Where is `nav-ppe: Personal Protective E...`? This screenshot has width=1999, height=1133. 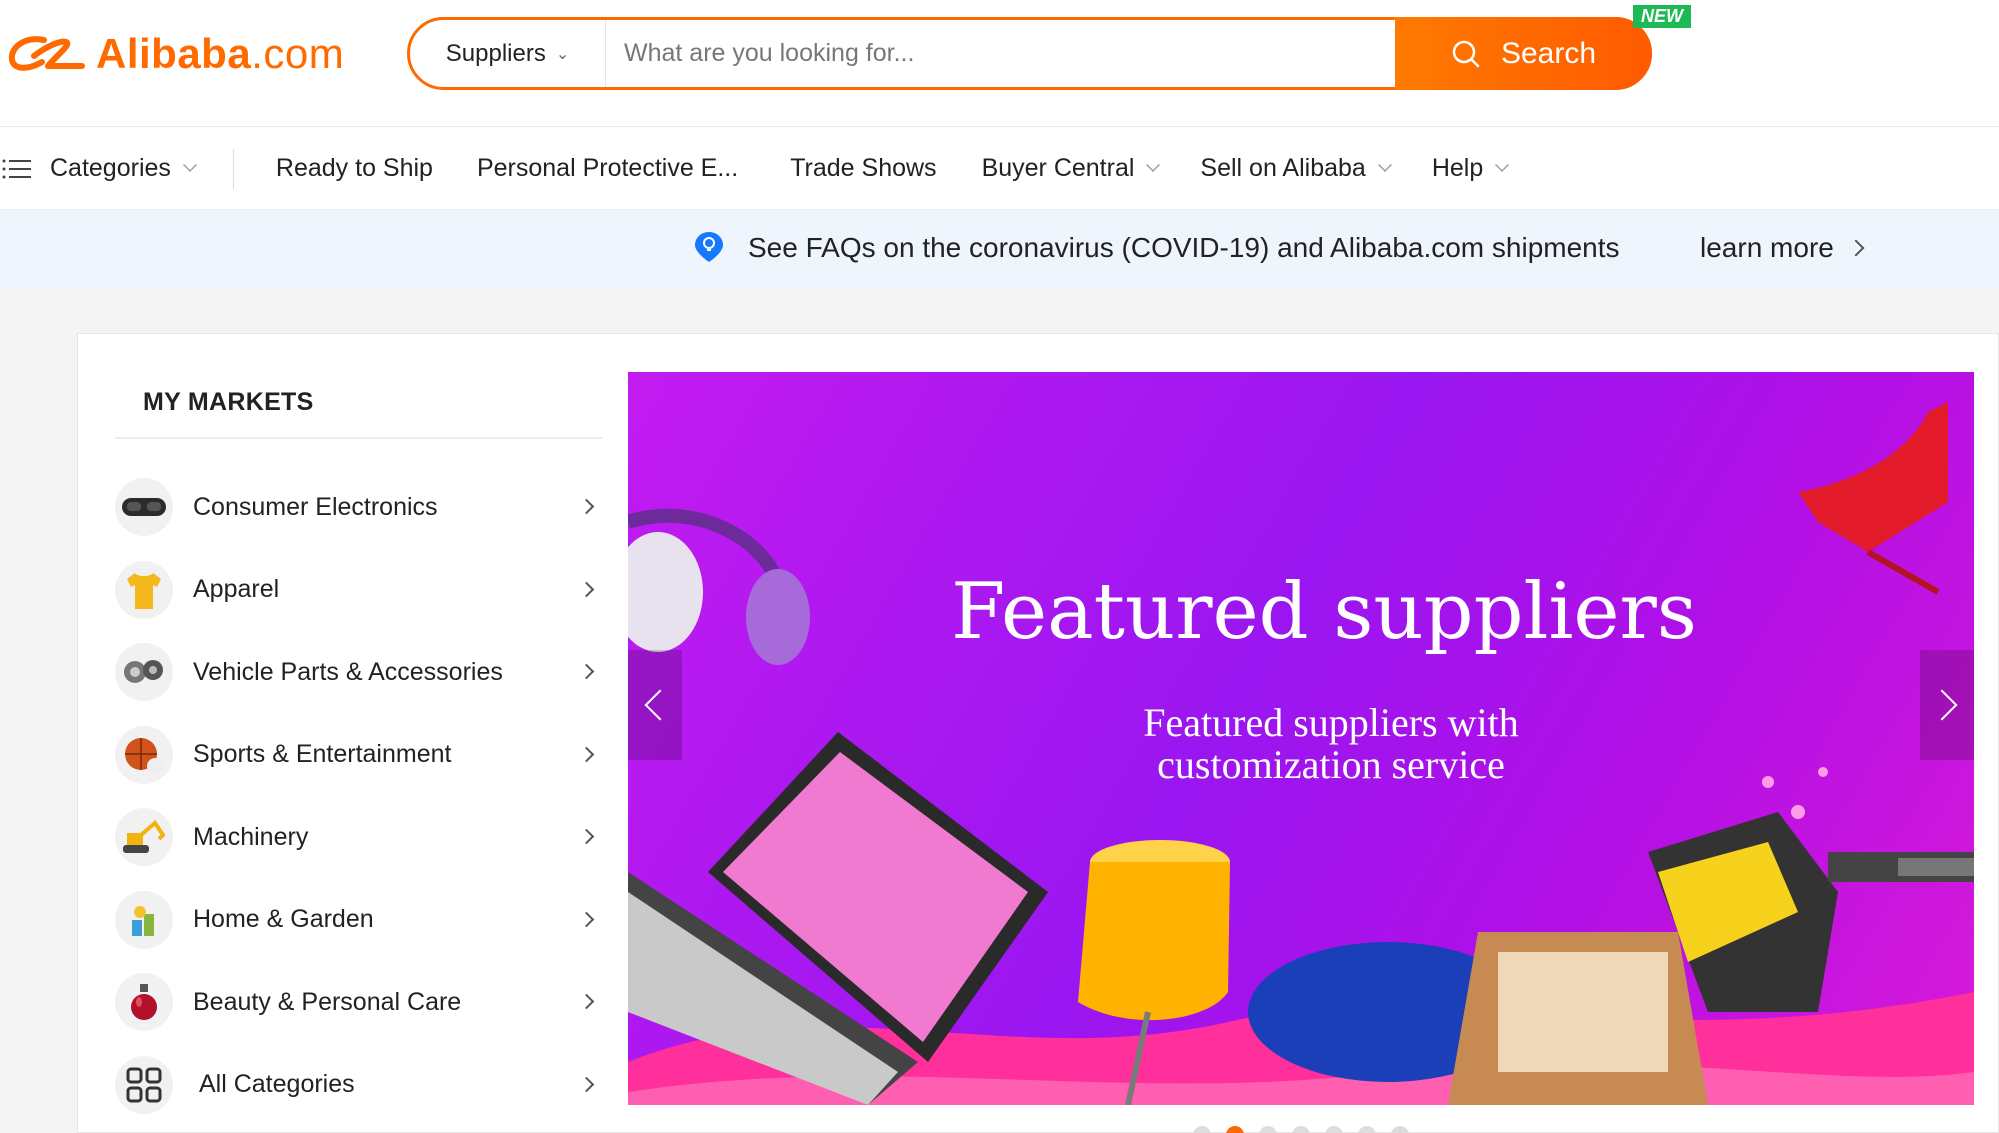 nav-ppe: Personal Protective E... is located at coordinates (607, 168).